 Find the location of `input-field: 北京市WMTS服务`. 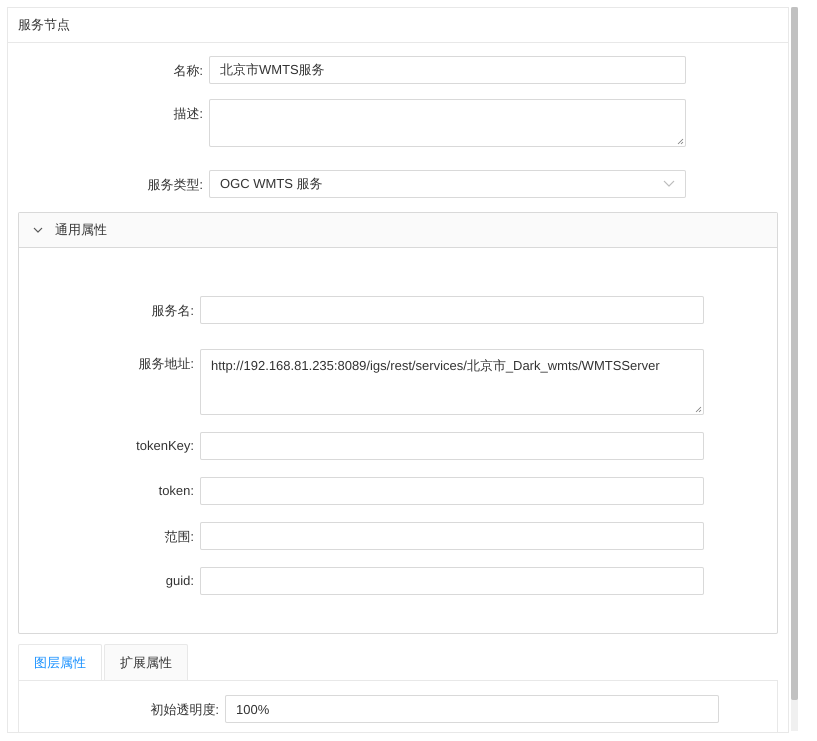

input-field: 北京市WMTS服务 is located at coordinates (447, 70).